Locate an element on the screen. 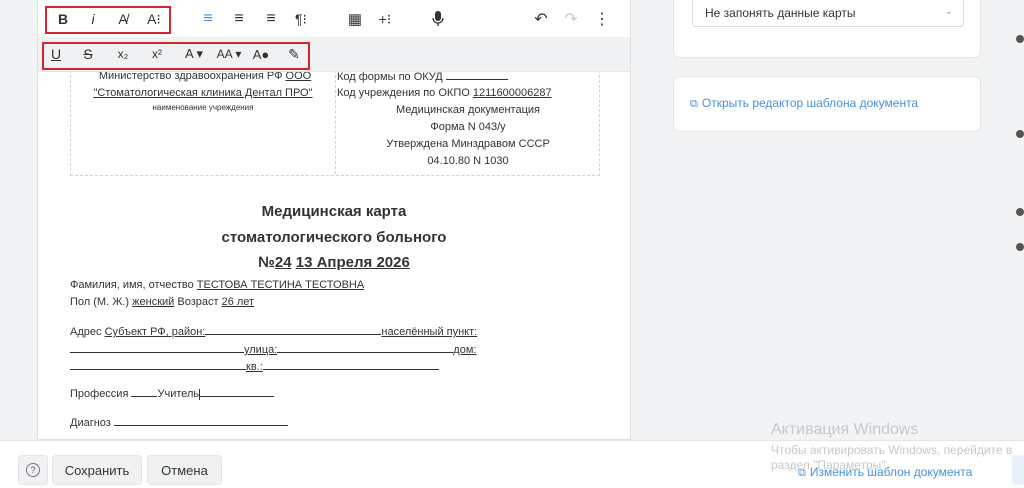 This screenshot has height=488, width=1024. profession-label: Профессия is located at coordinates (99, 394).